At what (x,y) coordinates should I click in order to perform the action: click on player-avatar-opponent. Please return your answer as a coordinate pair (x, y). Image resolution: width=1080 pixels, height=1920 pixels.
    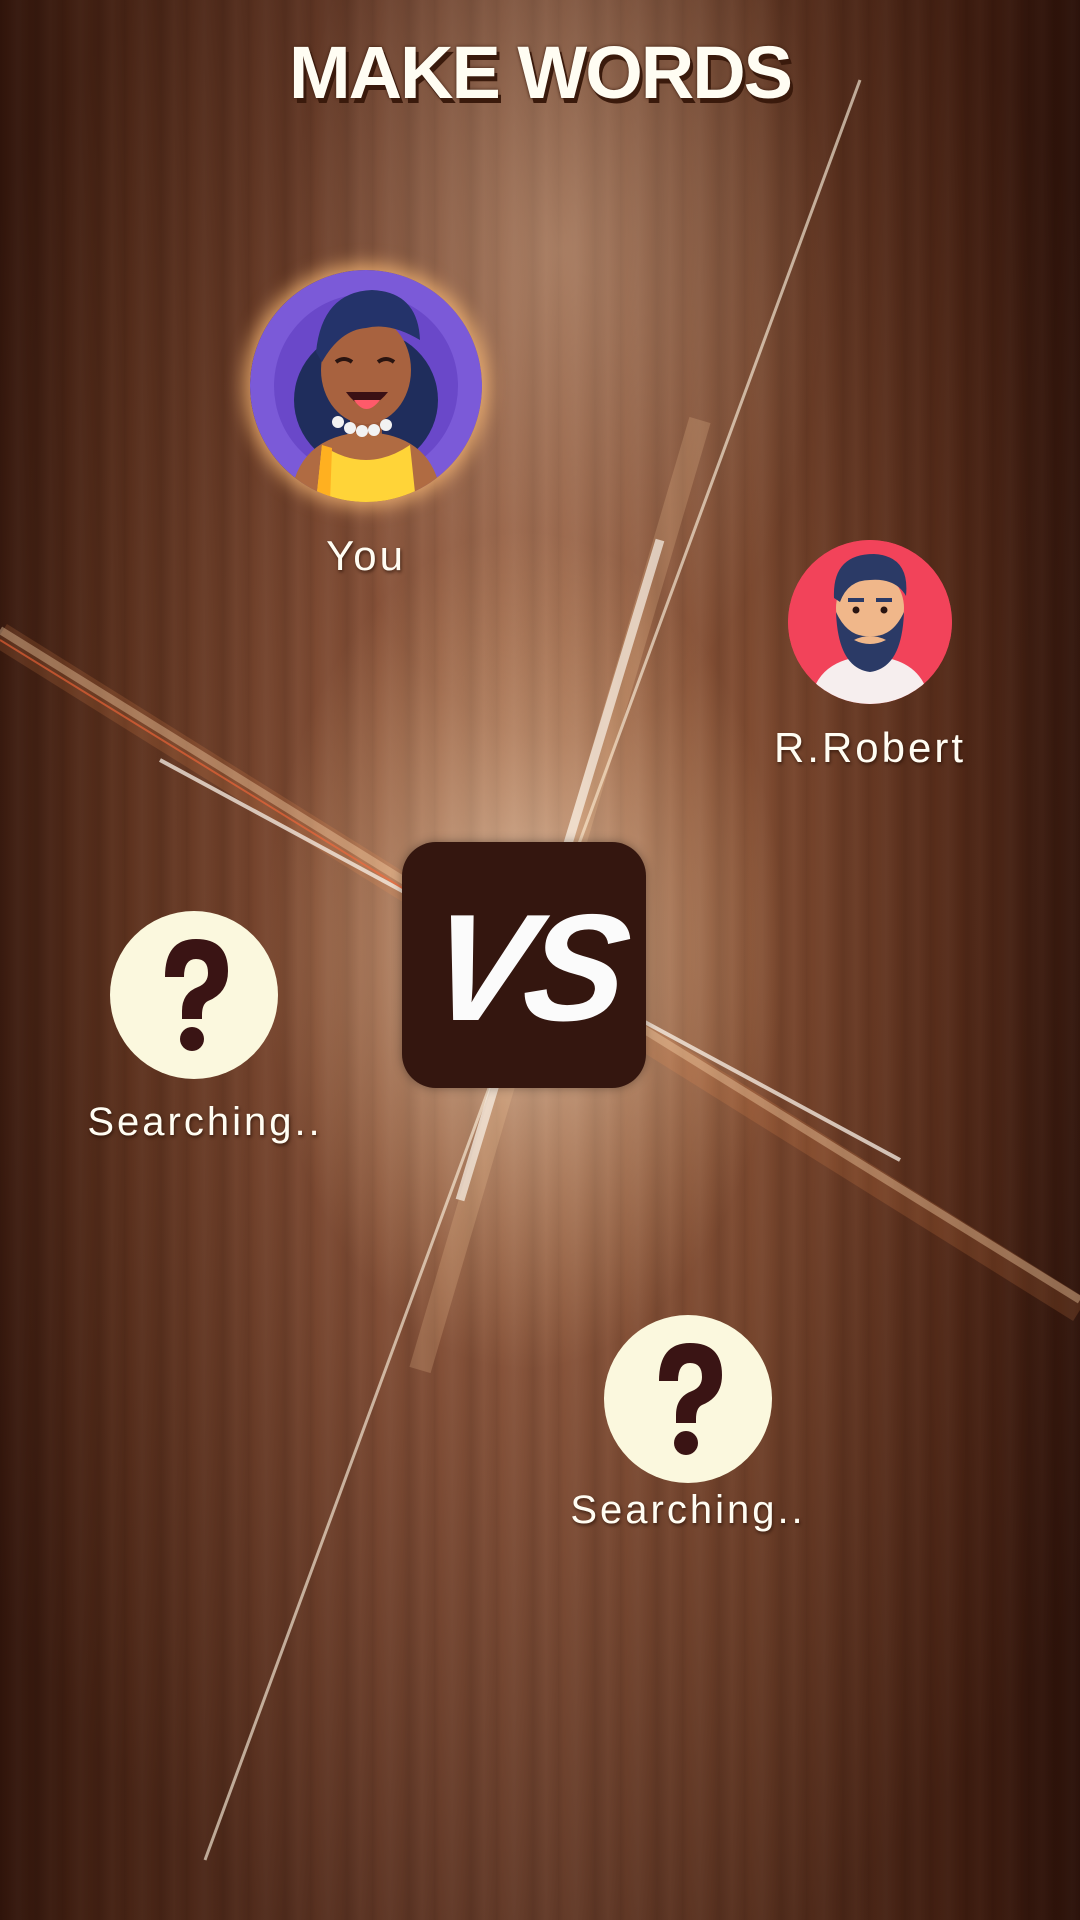
    Looking at the image, I should click on (870, 622).